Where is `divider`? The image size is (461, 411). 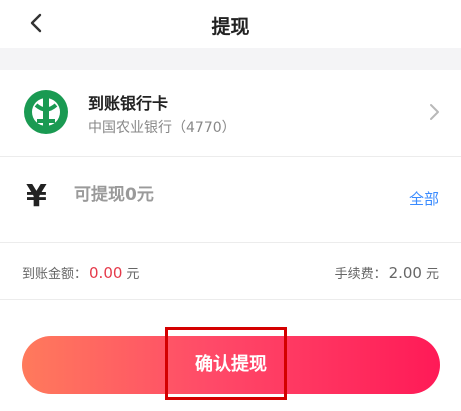
divider is located at coordinates (230, 299).